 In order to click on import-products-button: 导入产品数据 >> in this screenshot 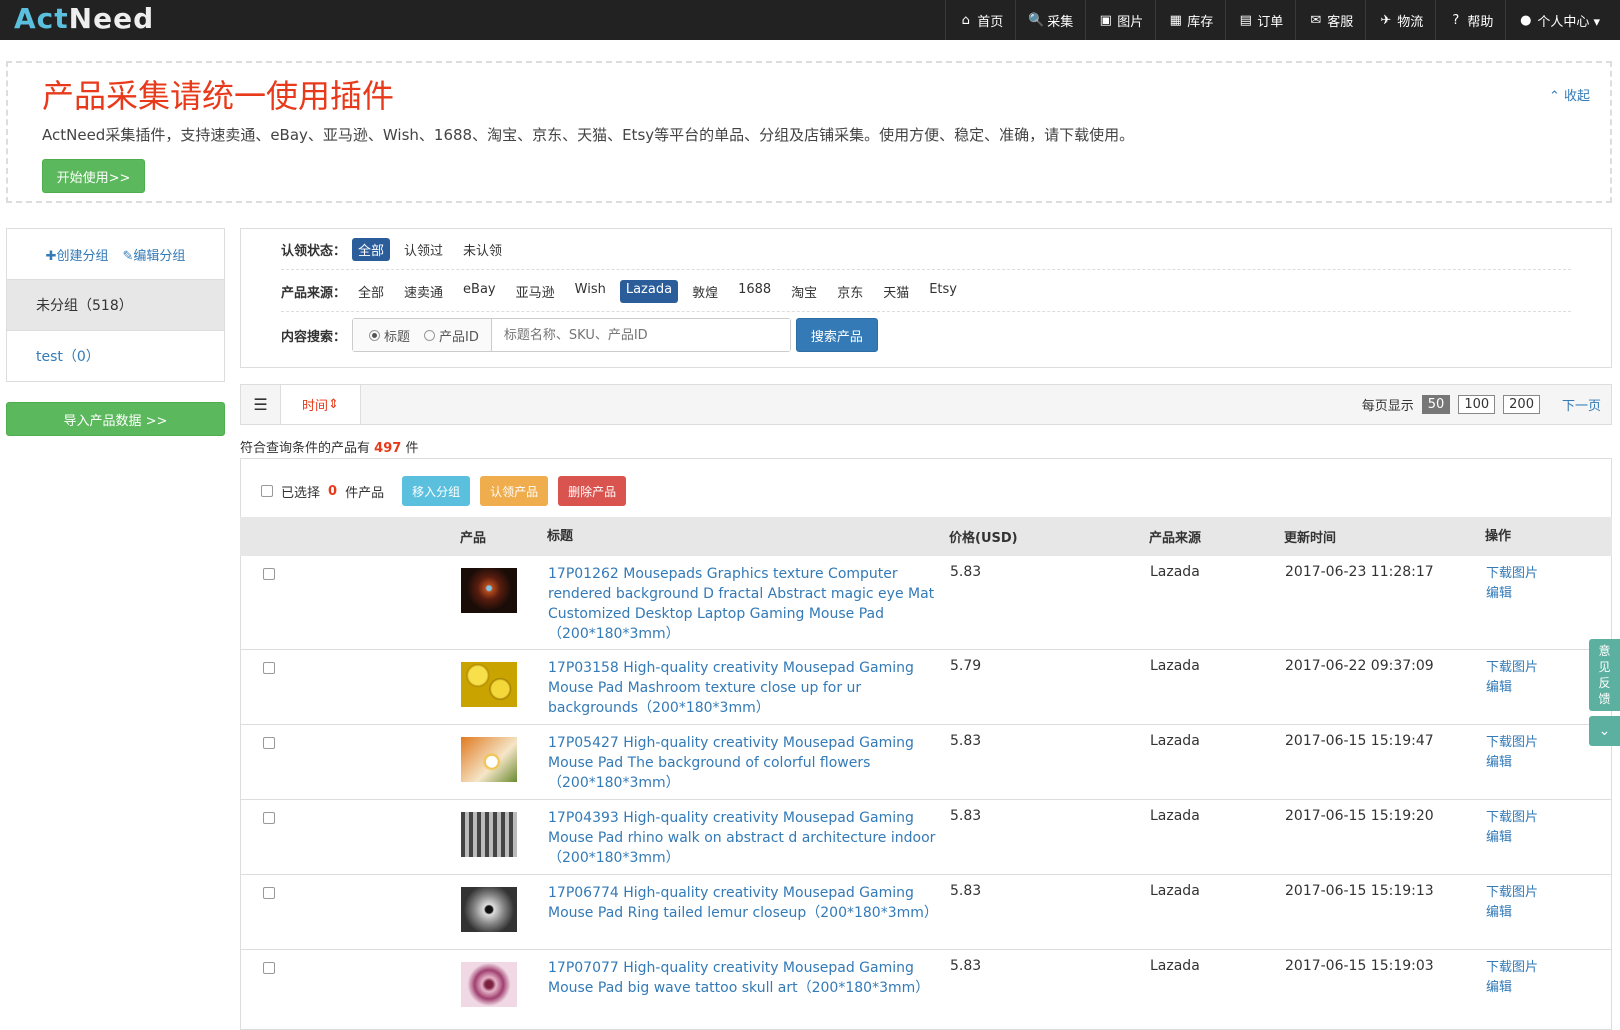, I will do `click(115, 419)`.